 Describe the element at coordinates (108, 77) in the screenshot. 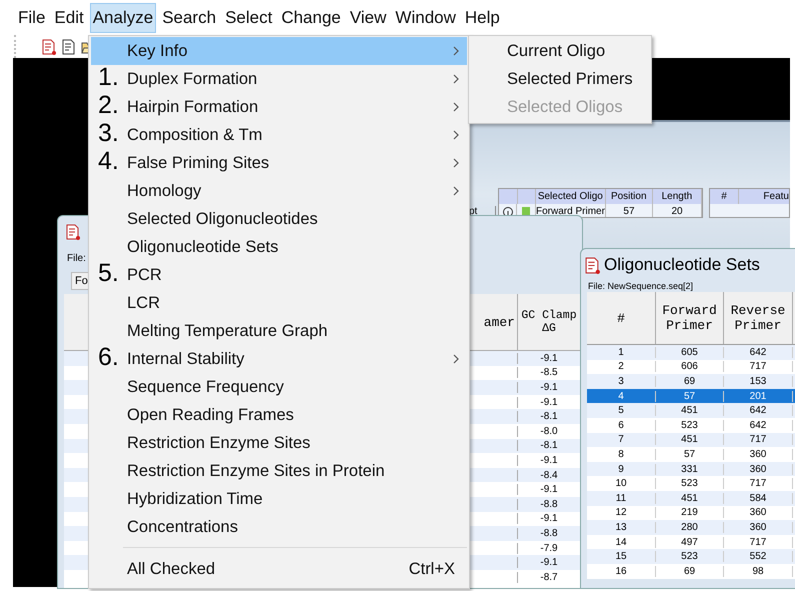

I see `step-number: 1.` at that location.